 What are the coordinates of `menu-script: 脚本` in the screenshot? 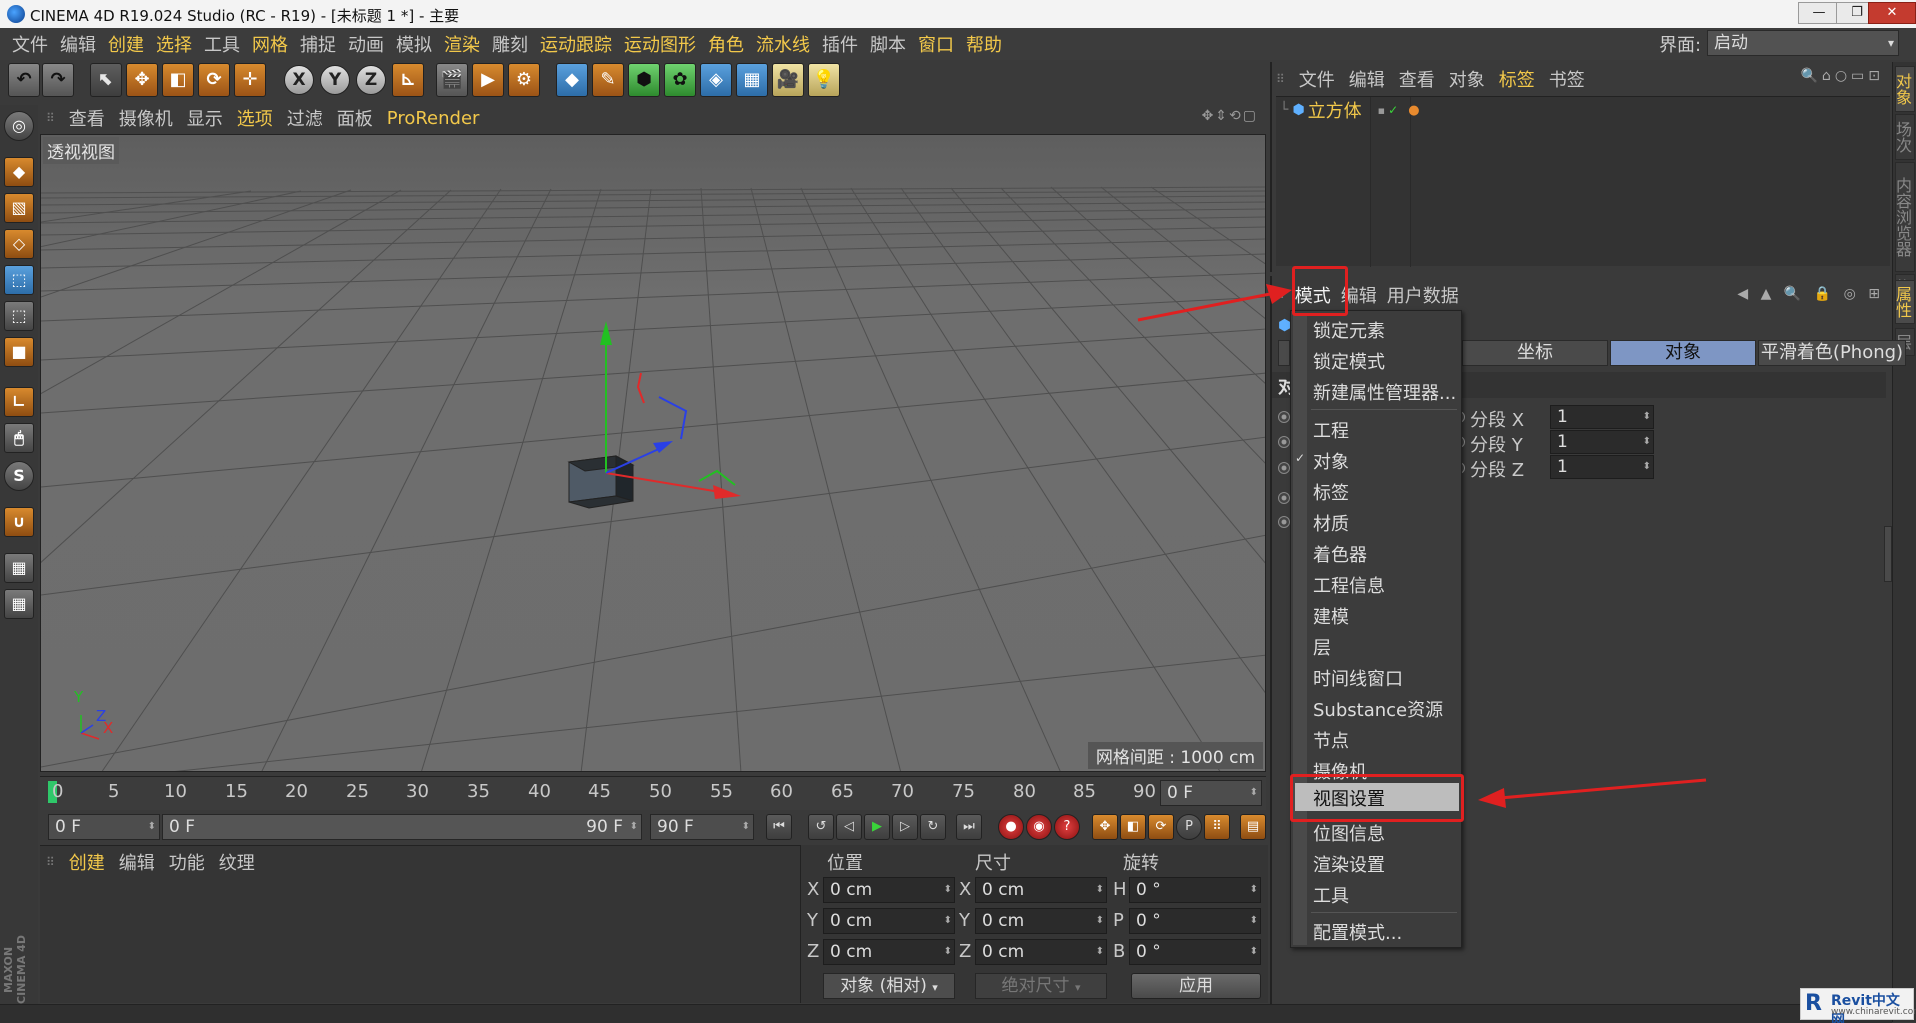 It's located at (888, 44).